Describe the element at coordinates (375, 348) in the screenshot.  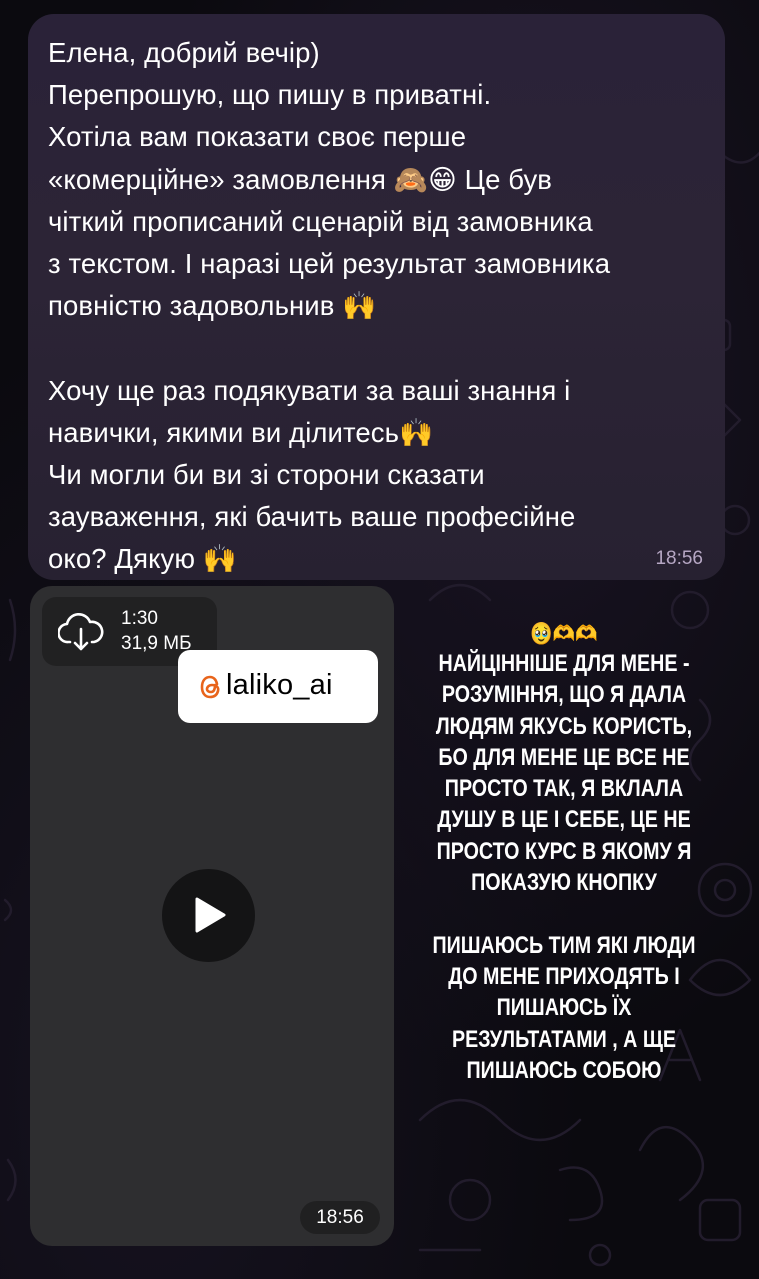
I see `message-line` at that location.